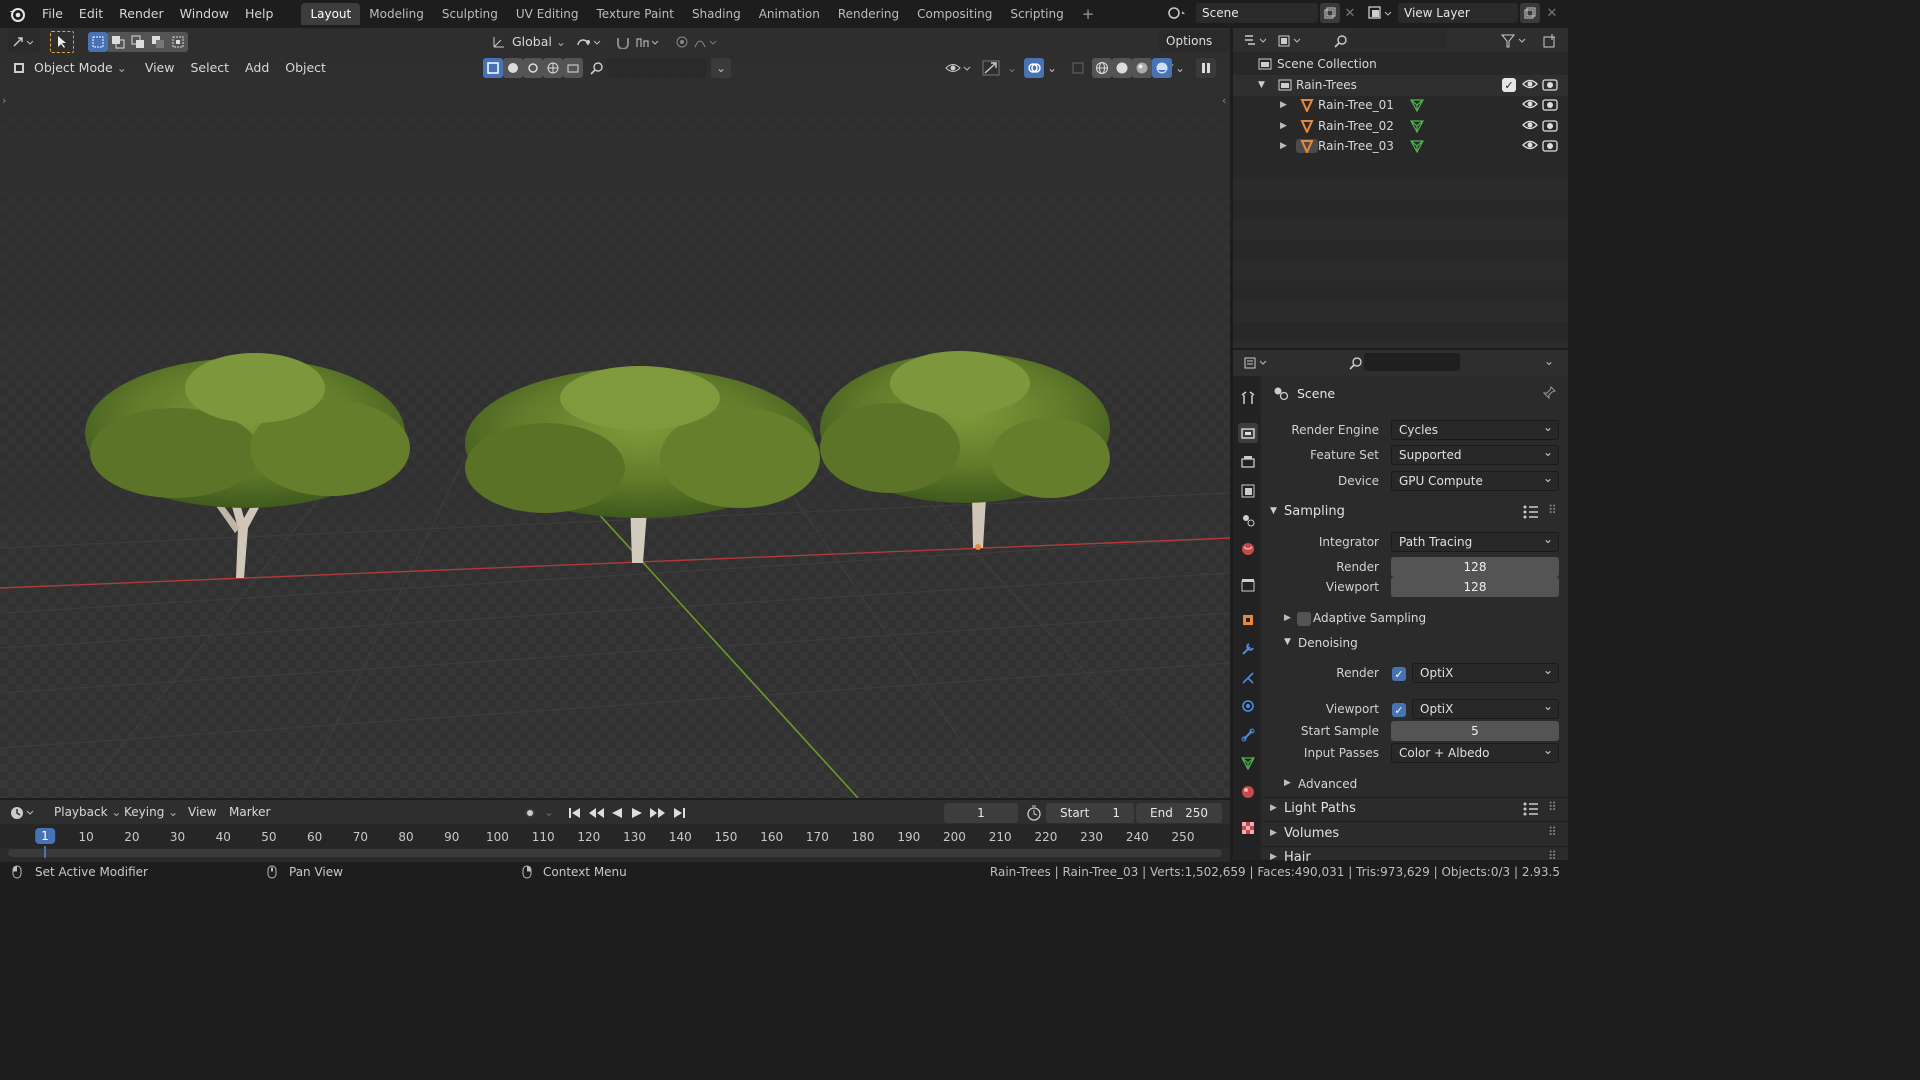  What do you see at coordinates (25, 813) in the screenshot?
I see `timeline-editor-type-icon` at bounding box center [25, 813].